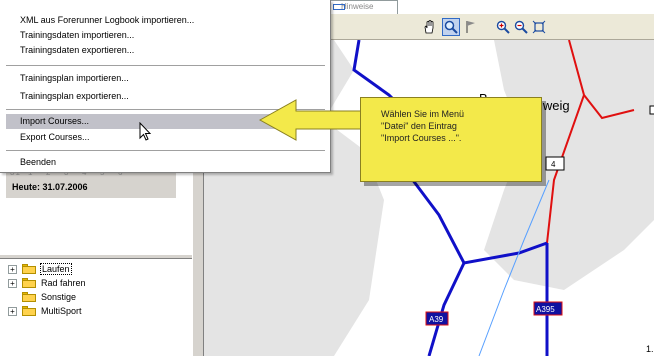  I want to click on tree-item-label: Sonstige, so click(59, 297).